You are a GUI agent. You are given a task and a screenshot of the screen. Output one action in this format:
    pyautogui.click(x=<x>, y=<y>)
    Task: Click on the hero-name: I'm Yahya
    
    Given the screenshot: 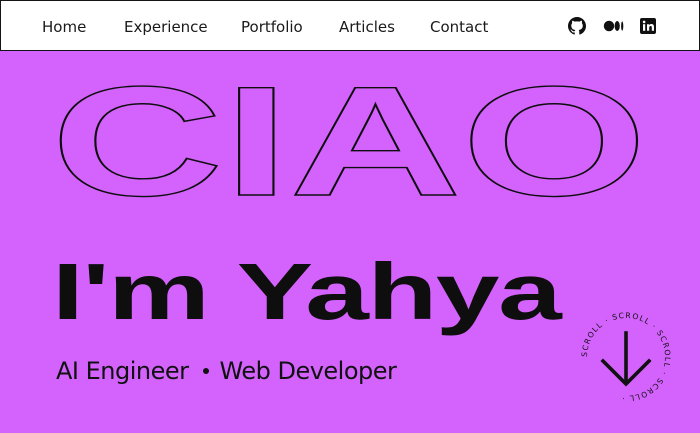 What is the action you would take?
    pyautogui.click(x=307, y=291)
    